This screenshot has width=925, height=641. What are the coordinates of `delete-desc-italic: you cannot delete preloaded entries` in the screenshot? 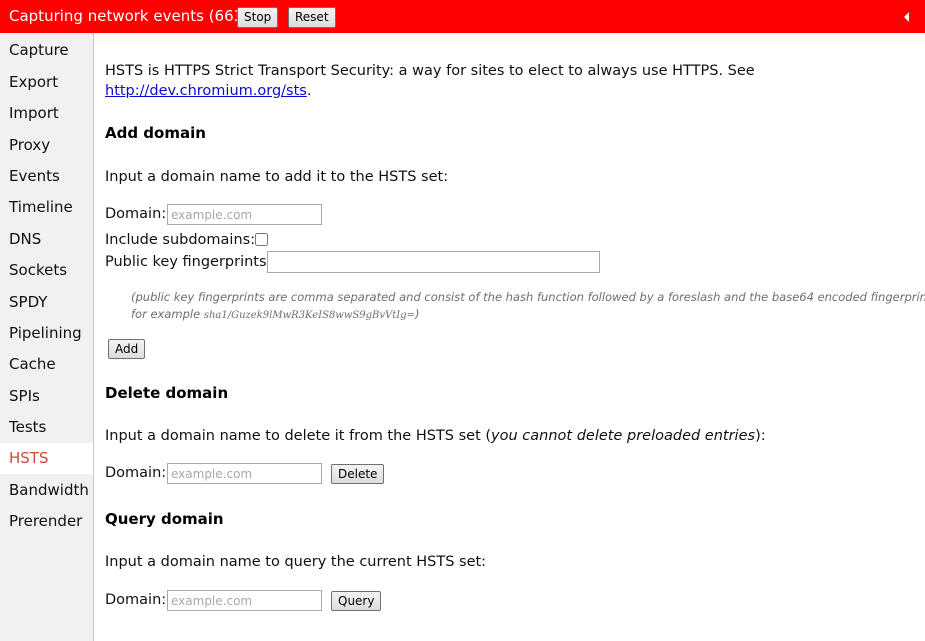 It's located at (623, 436).